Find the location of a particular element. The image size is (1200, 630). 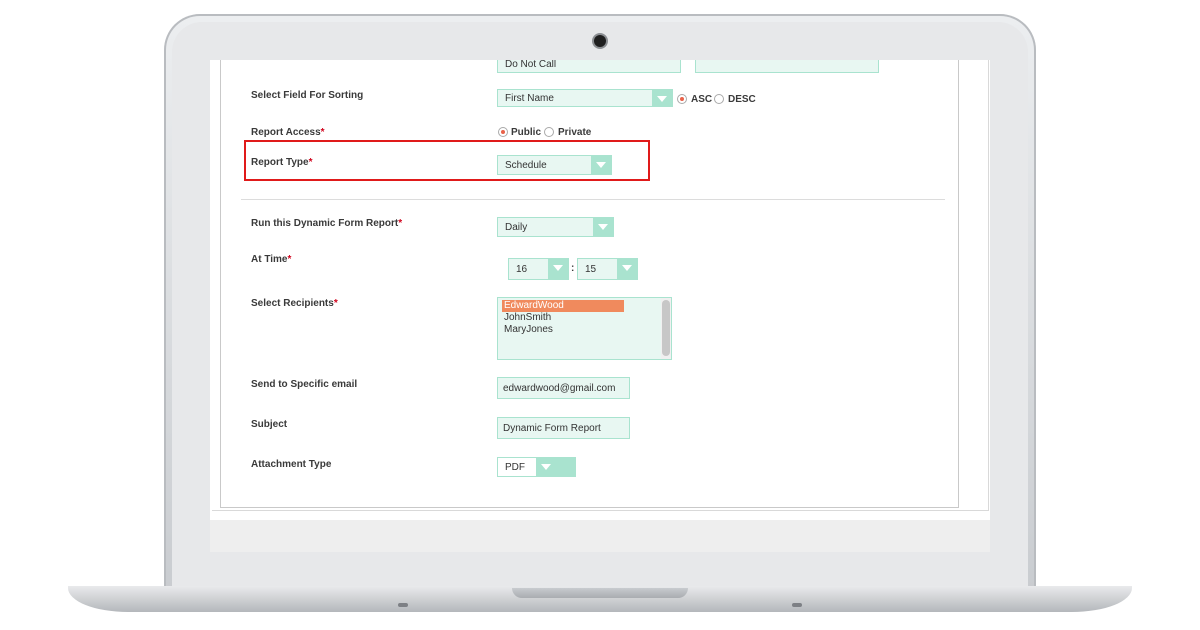

report-type-value: Schedule is located at coordinates (526, 165).